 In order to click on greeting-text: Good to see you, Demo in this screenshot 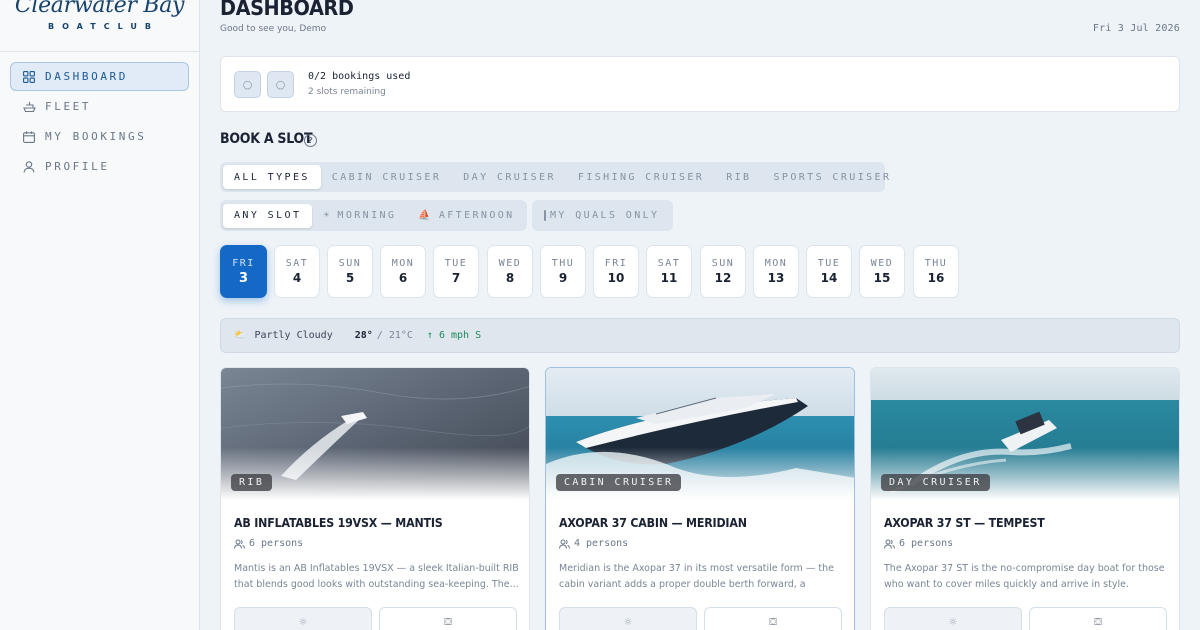, I will do `click(273, 29)`.